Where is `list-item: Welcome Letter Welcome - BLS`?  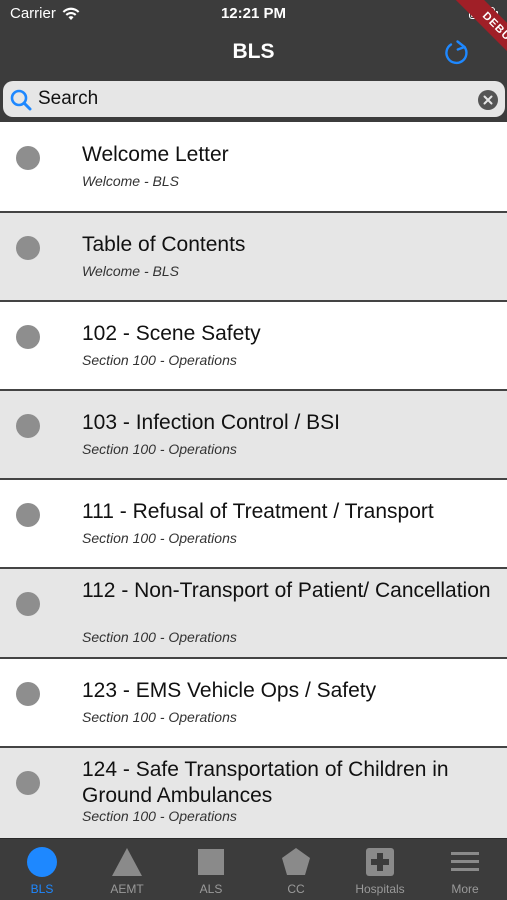 list-item: Welcome Letter Welcome - BLS is located at coordinates (253, 166).